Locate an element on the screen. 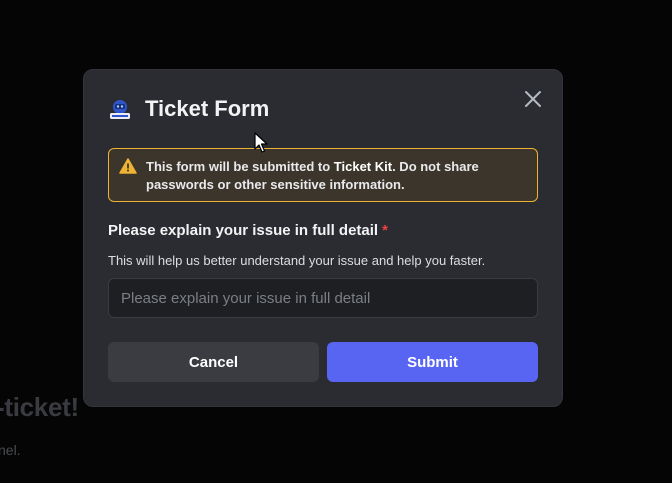  mouse-cursor-icon is located at coordinates (261, 142).